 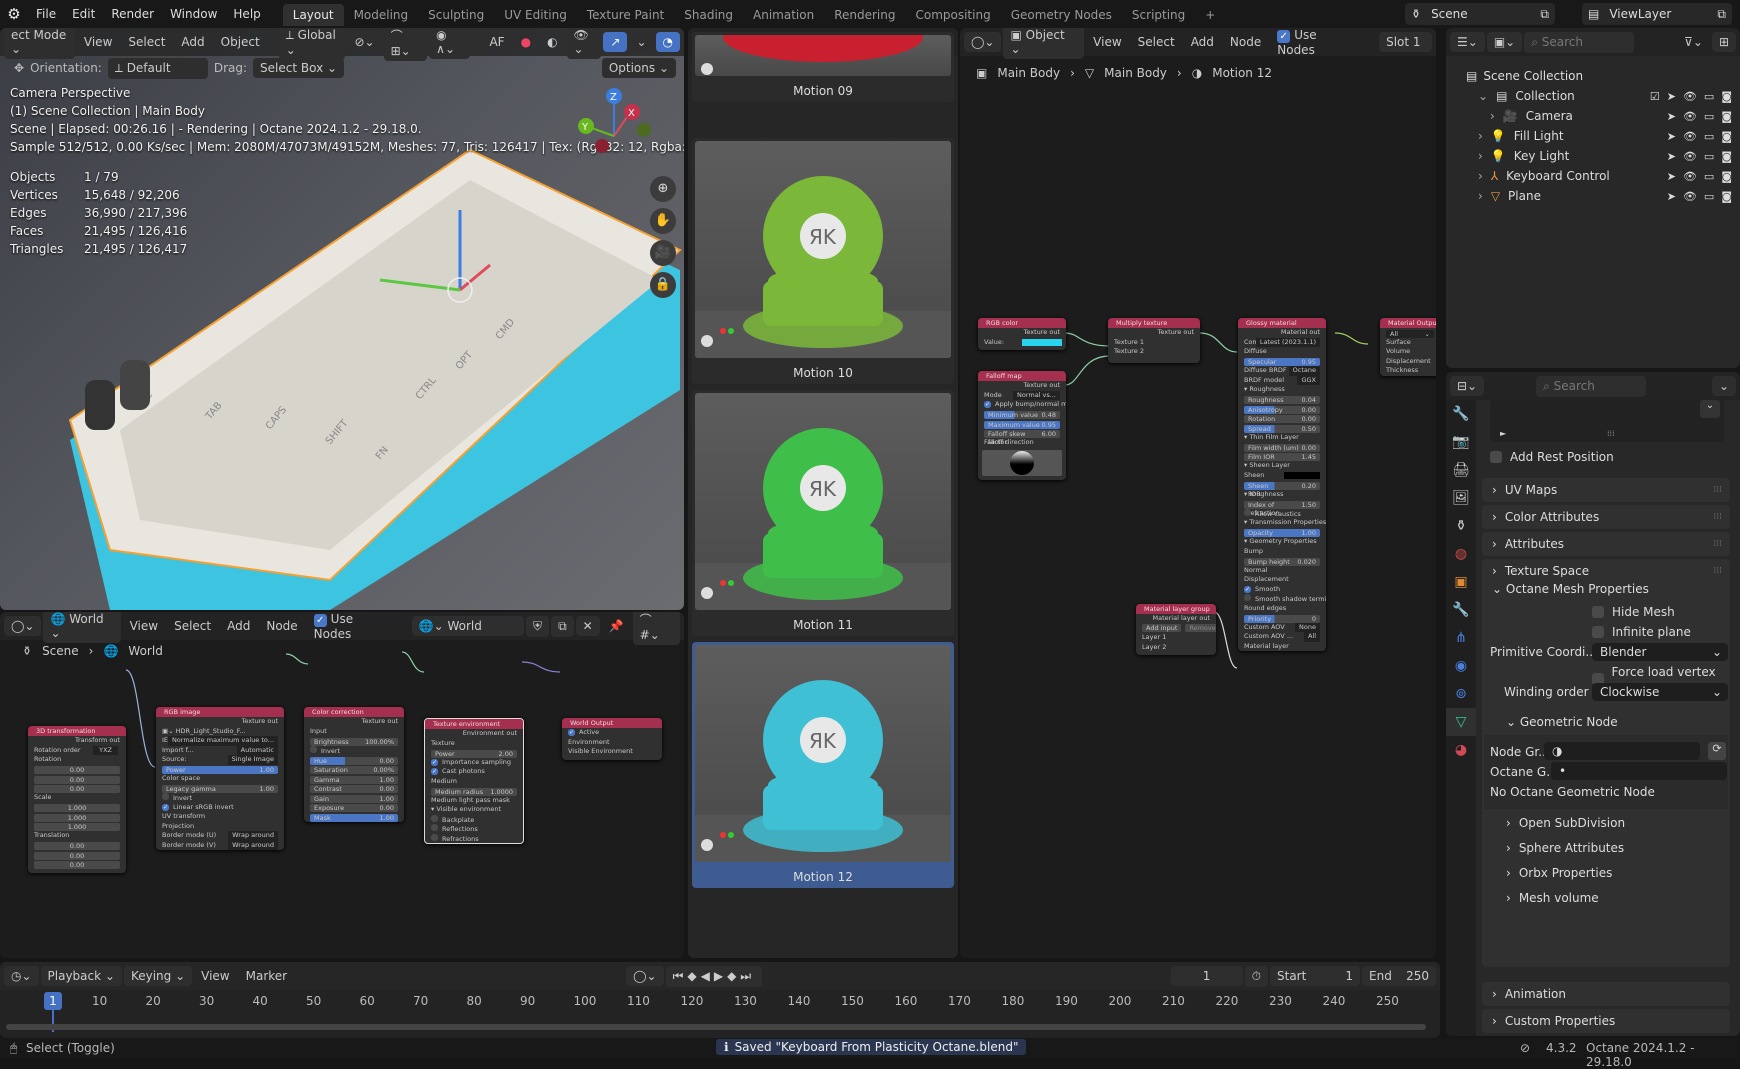 I want to click on workspace-tab-animation: Animation, so click(x=783, y=15).